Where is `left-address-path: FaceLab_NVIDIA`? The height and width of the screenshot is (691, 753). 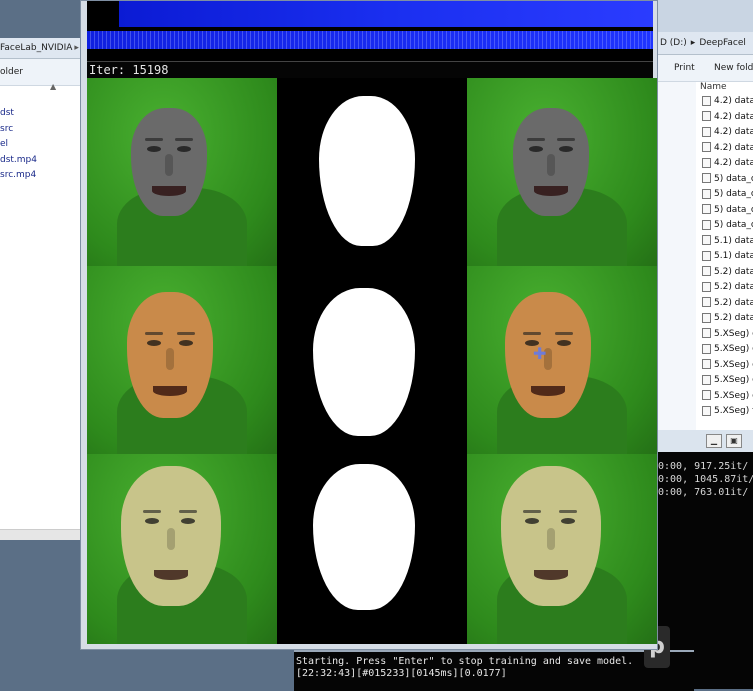 left-address-path: FaceLab_NVIDIA is located at coordinates (36, 48).